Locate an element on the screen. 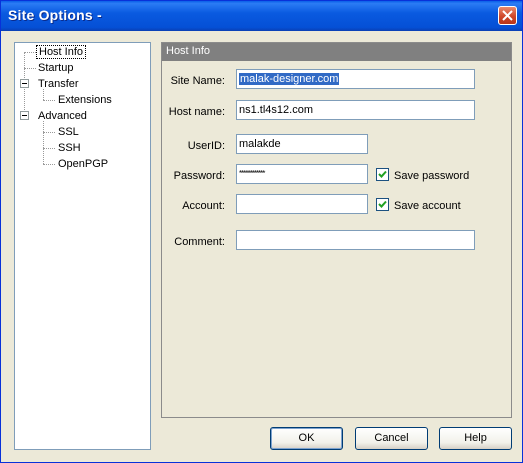  password-label: Password: is located at coordinates (199, 176).